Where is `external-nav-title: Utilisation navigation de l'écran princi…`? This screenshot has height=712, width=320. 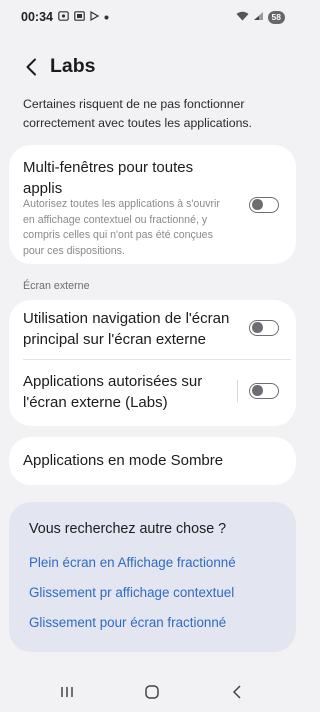 external-nav-title: Utilisation navigation de l'écran princi… is located at coordinates (126, 329).